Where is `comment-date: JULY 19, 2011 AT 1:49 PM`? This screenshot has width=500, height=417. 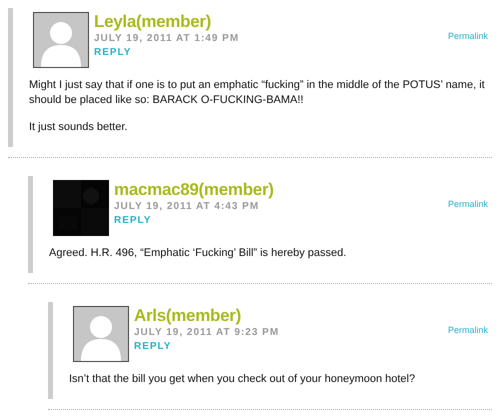
comment-date: JULY 19, 2011 AT 1:49 PM is located at coordinates (167, 39).